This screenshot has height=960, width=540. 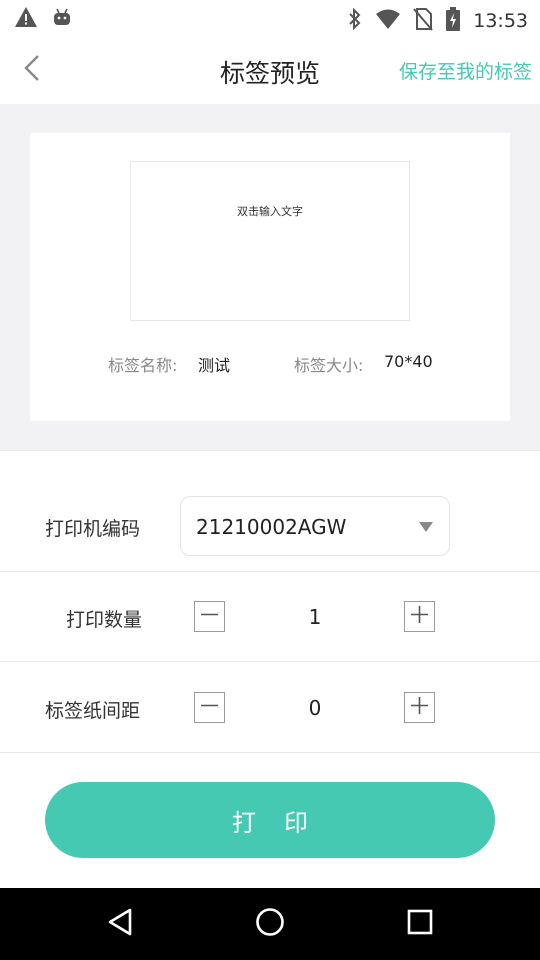 What do you see at coordinates (270, 70) in the screenshot?
I see `top-nav-bar: 标签预览 保存至我的标签` at bounding box center [270, 70].